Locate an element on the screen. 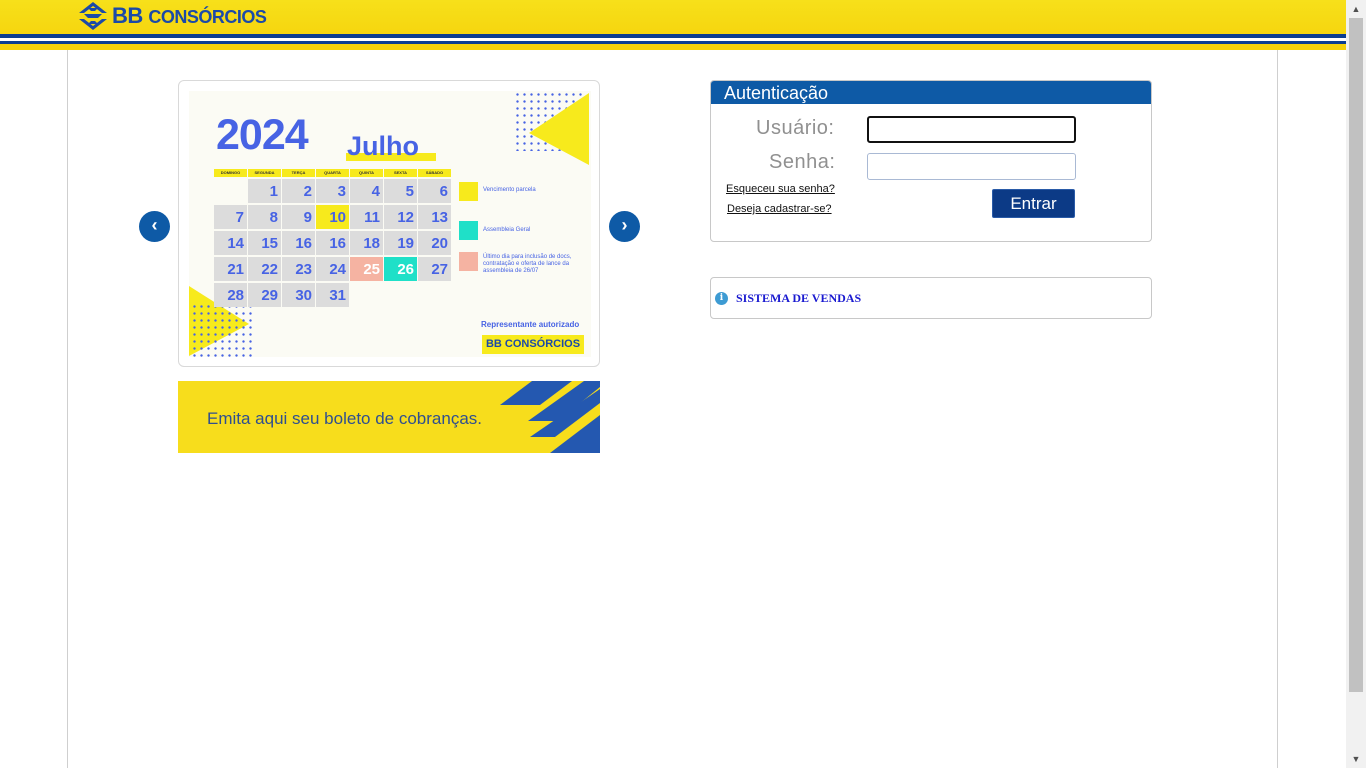 The width and height of the screenshot is (1366, 768). boleto-banner: Emita aqui seu boleto de cobranças. is located at coordinates (389, 417).